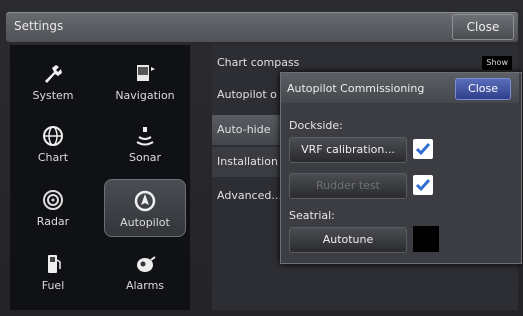  Describe the element at coordinates (145, 157) in the screenshot. I see `category-label: Sonar` at that location.